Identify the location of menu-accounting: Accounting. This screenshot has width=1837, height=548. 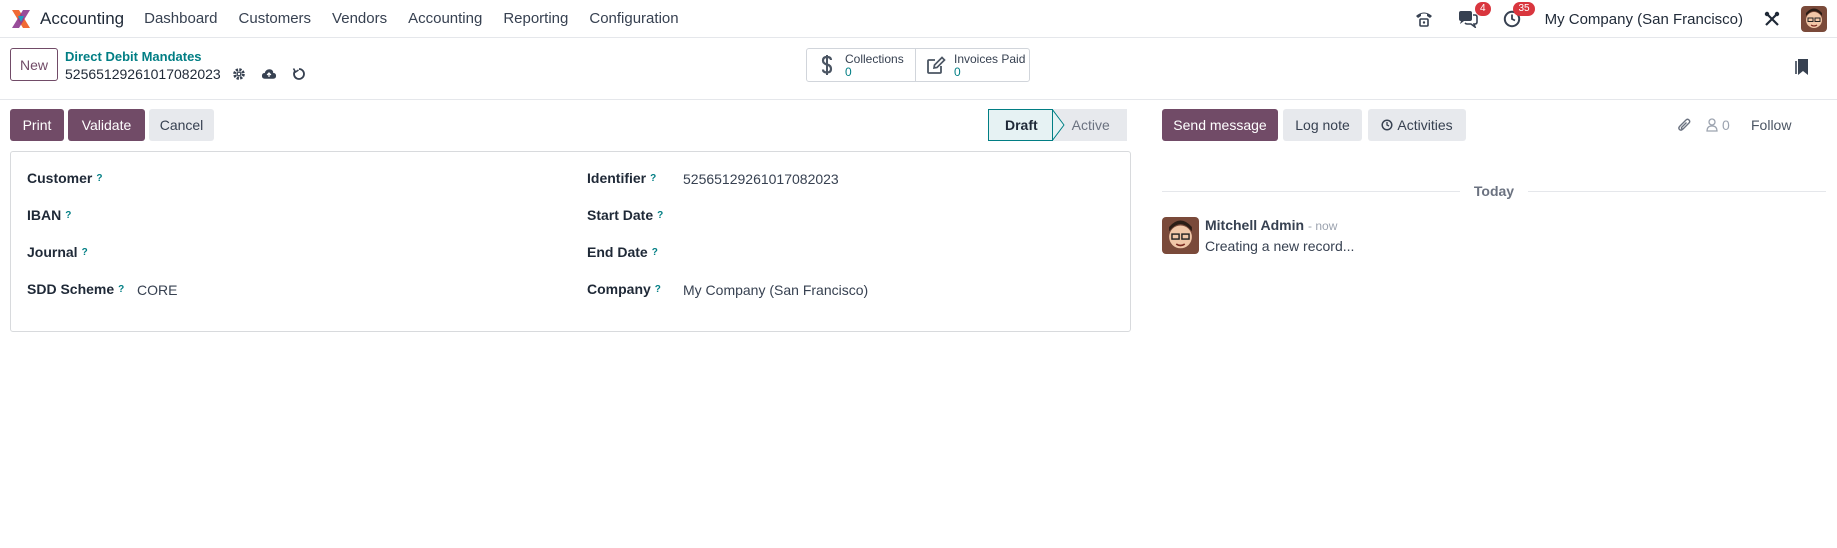
(445, 18).